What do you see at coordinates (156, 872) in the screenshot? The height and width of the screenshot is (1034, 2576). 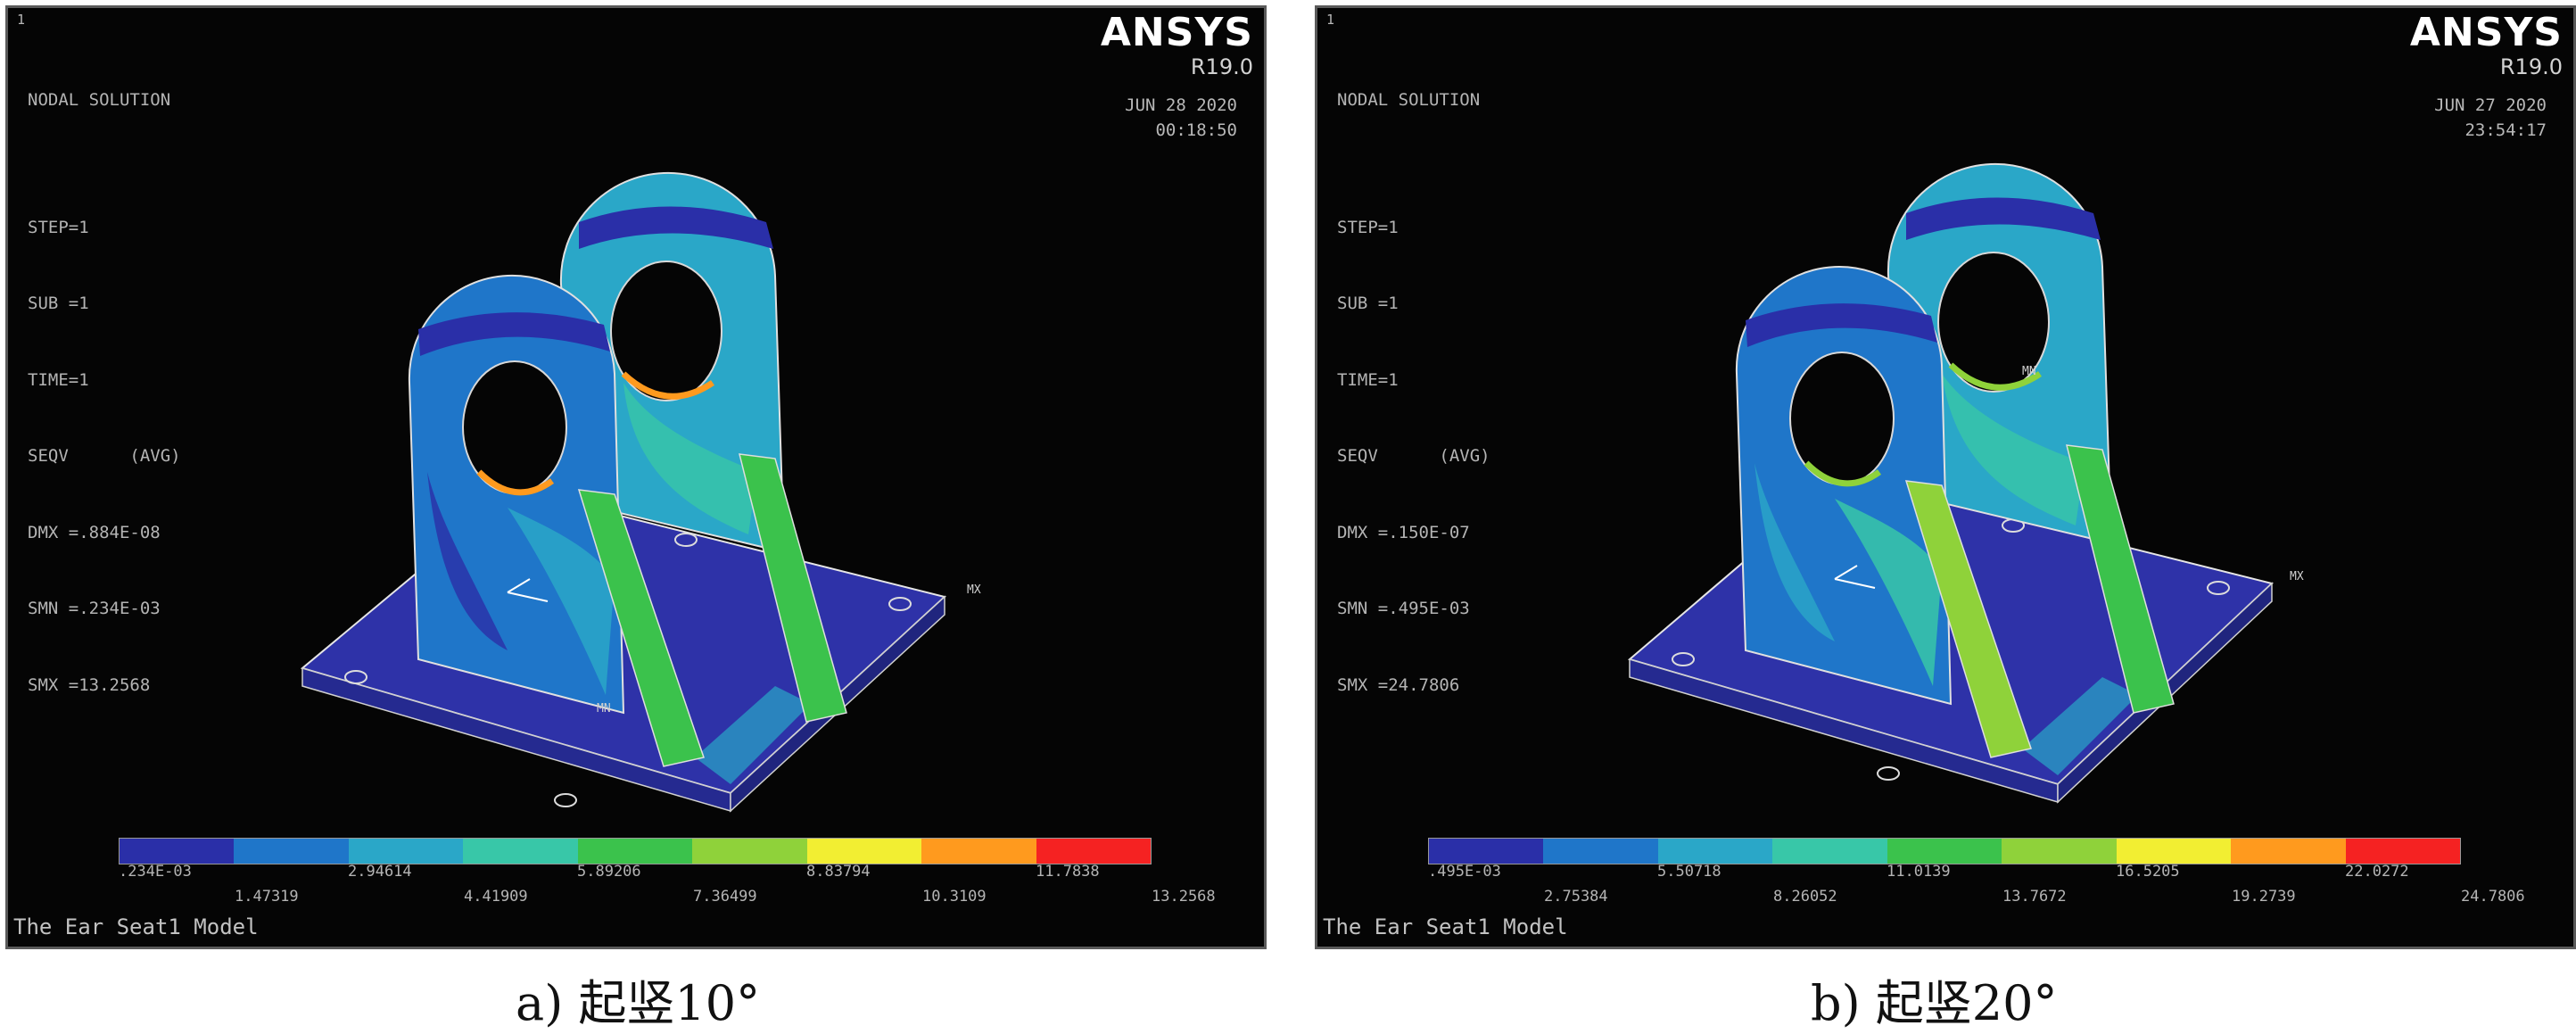 I see `legend-label: .234E-03` at bounding box center [156, 872].